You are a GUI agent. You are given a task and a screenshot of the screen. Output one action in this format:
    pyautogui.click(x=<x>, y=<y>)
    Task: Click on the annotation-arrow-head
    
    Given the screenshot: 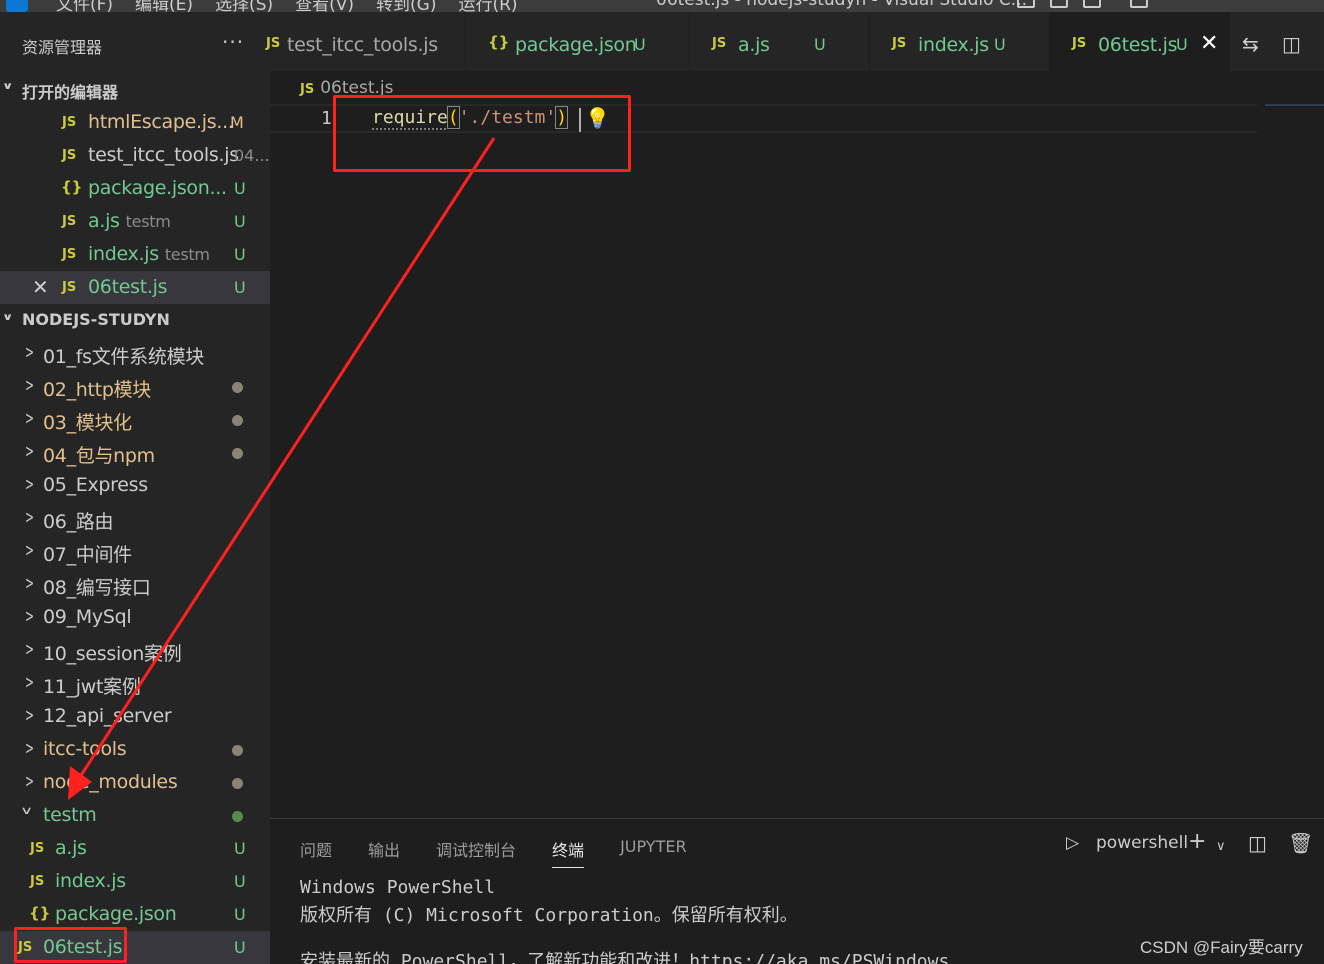 What is the action you would take?
    pyautogui.click(x=80, y=783)
    